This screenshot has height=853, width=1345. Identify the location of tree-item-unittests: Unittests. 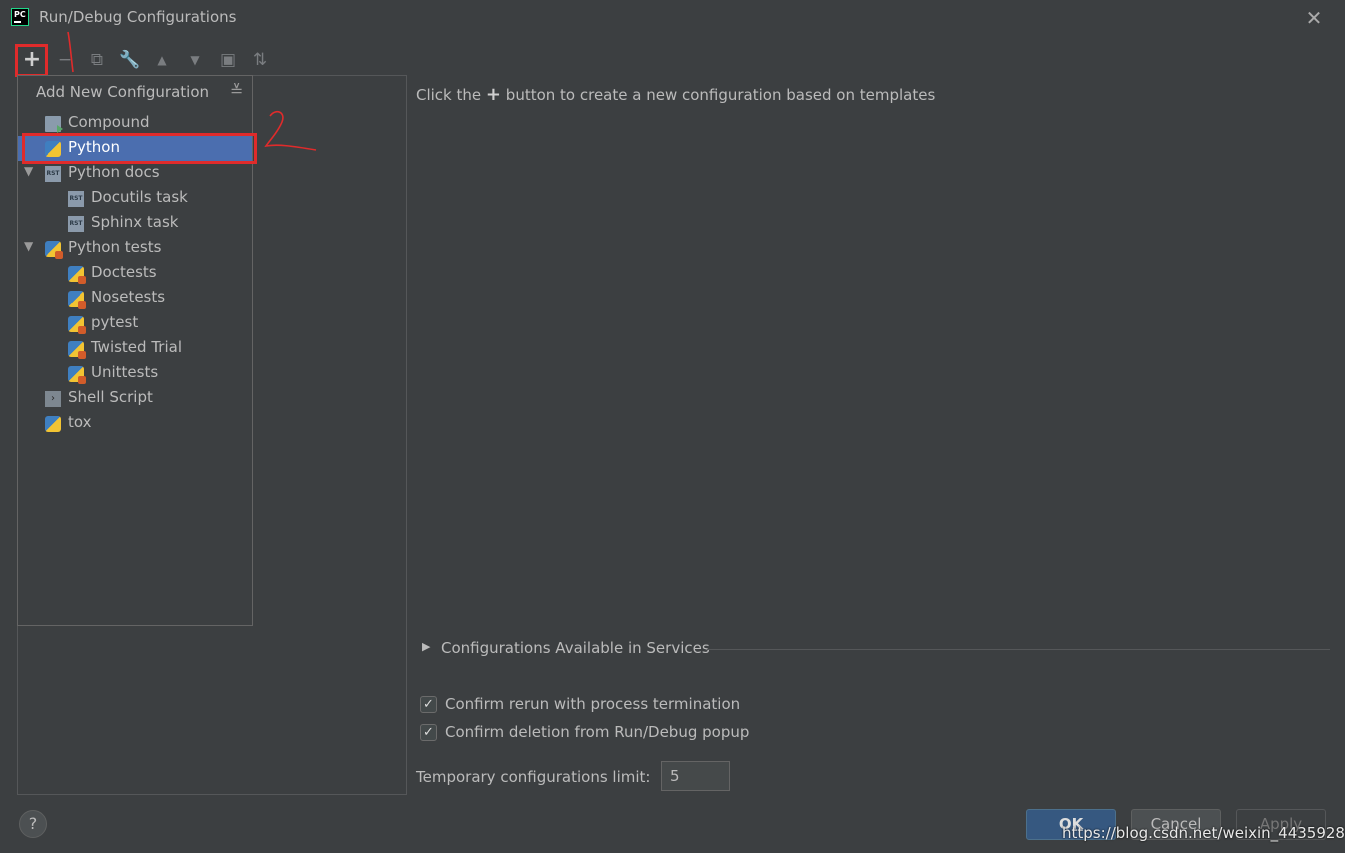
(135, 373).